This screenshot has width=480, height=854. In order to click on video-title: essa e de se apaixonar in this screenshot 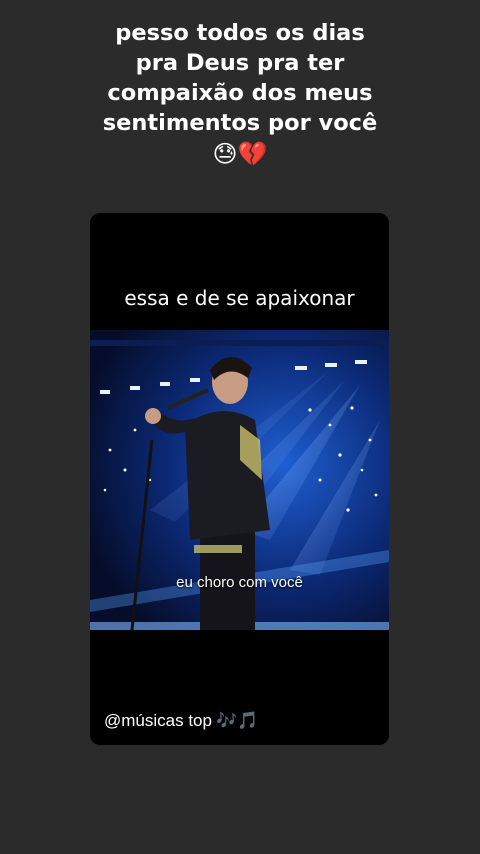, I will do `click(239, 298)`.